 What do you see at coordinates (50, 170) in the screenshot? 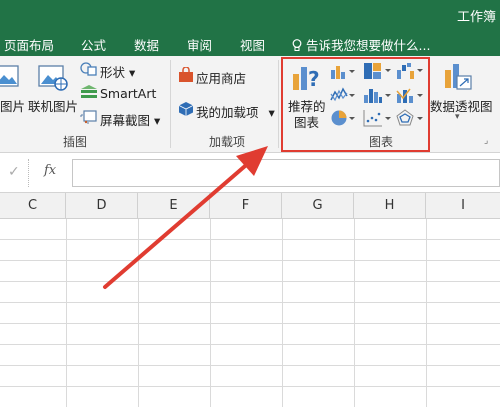
I see `insert-function-button: fx` at bounding box center [50, 170].